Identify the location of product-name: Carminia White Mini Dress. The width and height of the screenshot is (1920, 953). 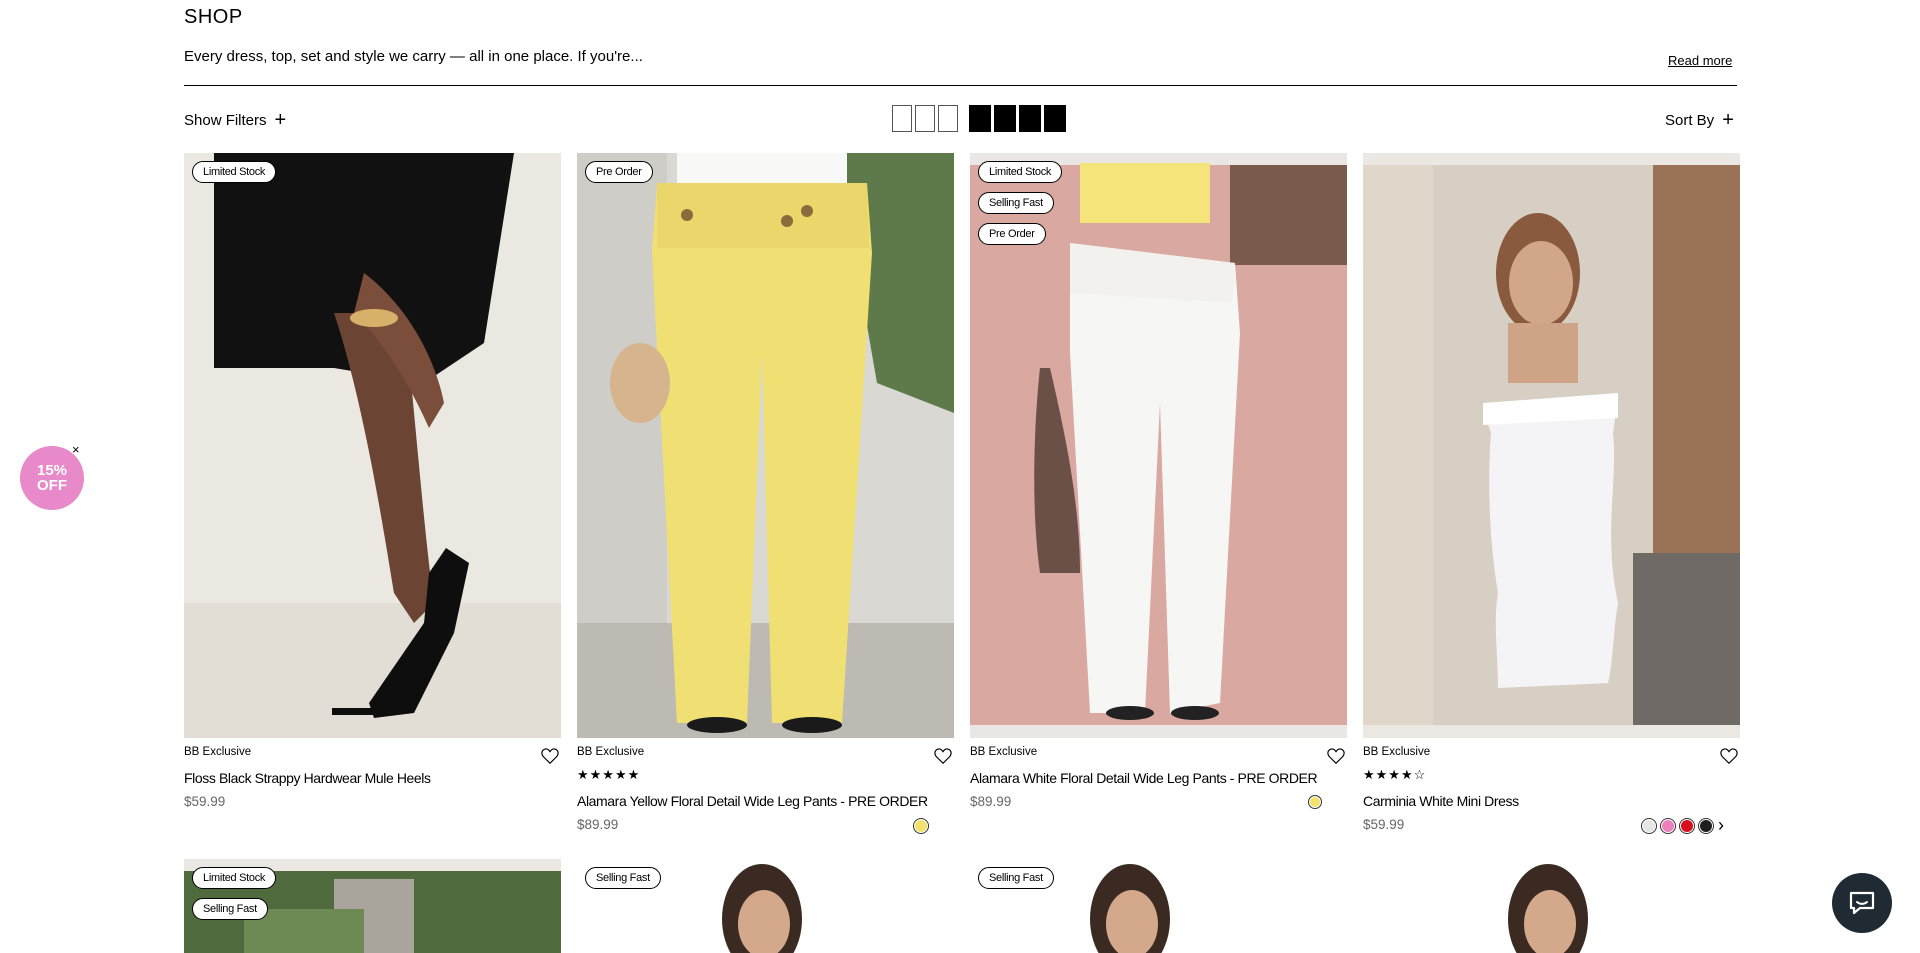
(1441, 801).